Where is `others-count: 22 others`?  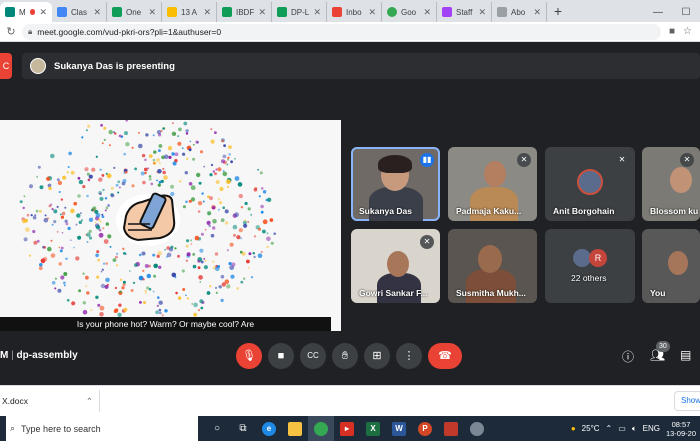 others-count: 22 others is located at coordinates (589, 278).